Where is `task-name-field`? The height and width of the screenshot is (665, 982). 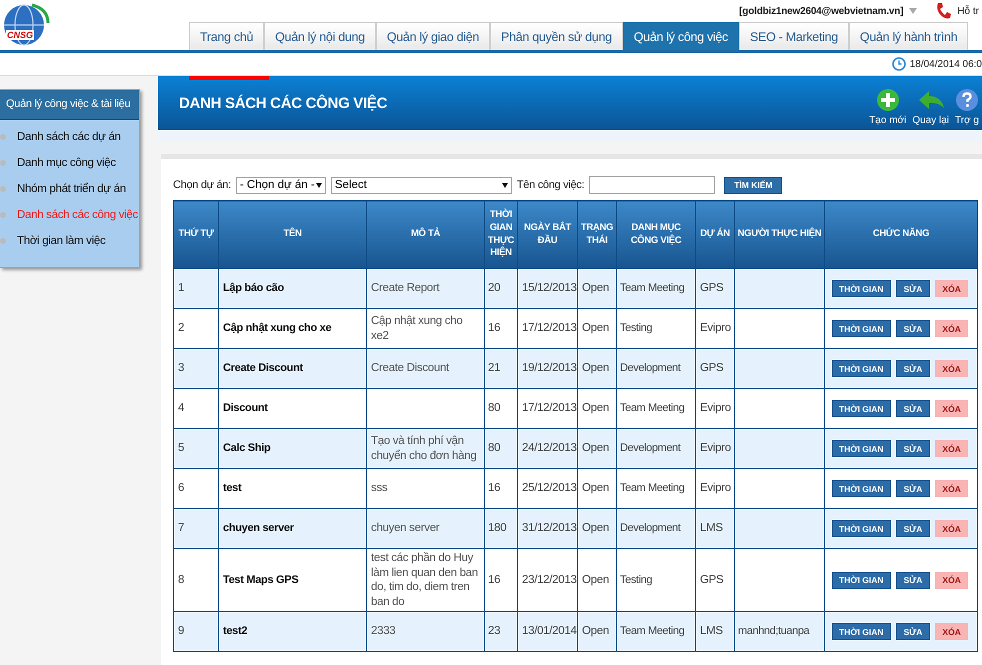
task-name-field is located at coordinates (652, 185).